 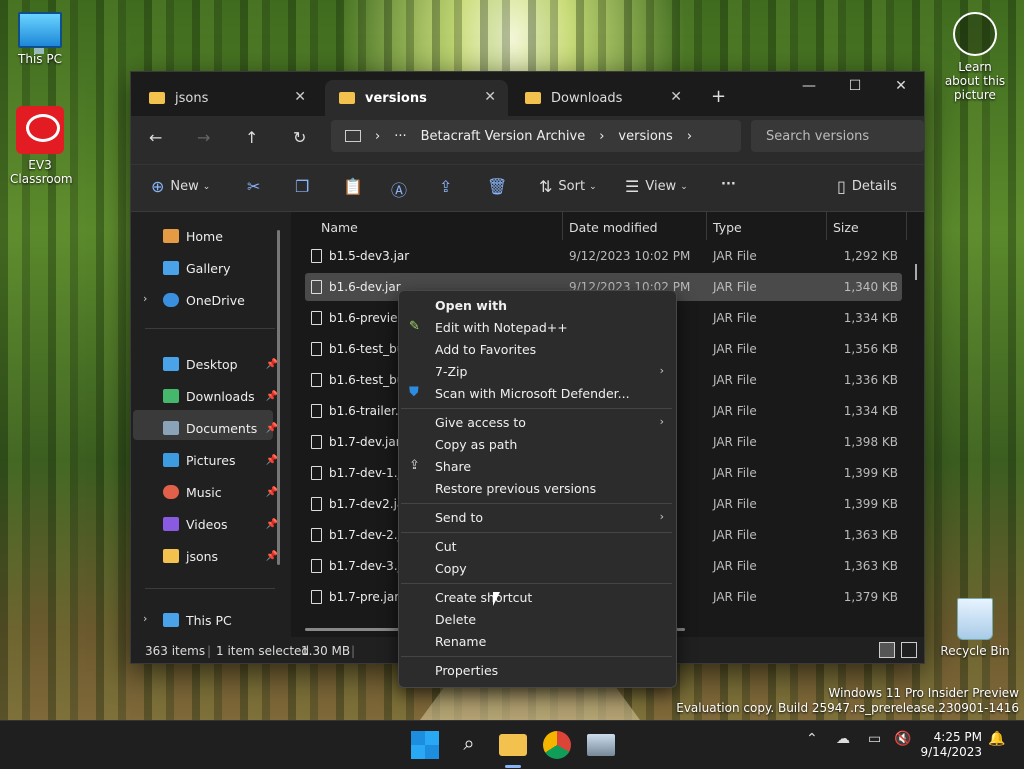 What do you see at coordinates (220, 492) in the screenshot?
I see `sidebar-item-music: Music 📌` at bounding box center [220, 492].